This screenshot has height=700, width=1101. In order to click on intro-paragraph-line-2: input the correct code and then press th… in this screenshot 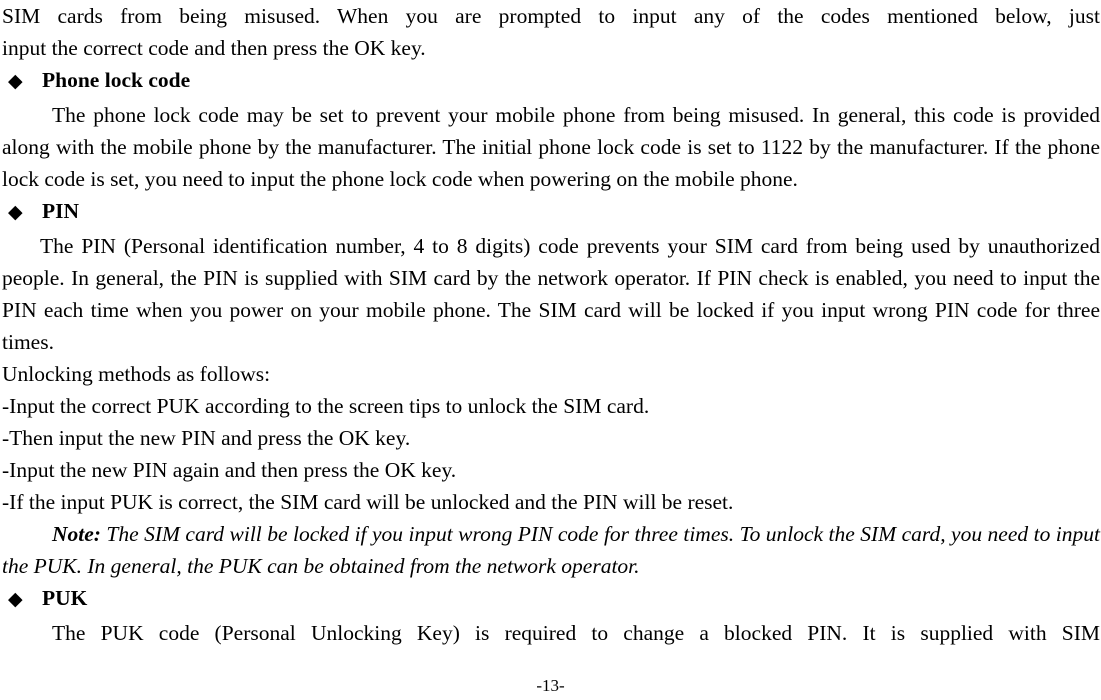, I will do `click(214, 48)`.